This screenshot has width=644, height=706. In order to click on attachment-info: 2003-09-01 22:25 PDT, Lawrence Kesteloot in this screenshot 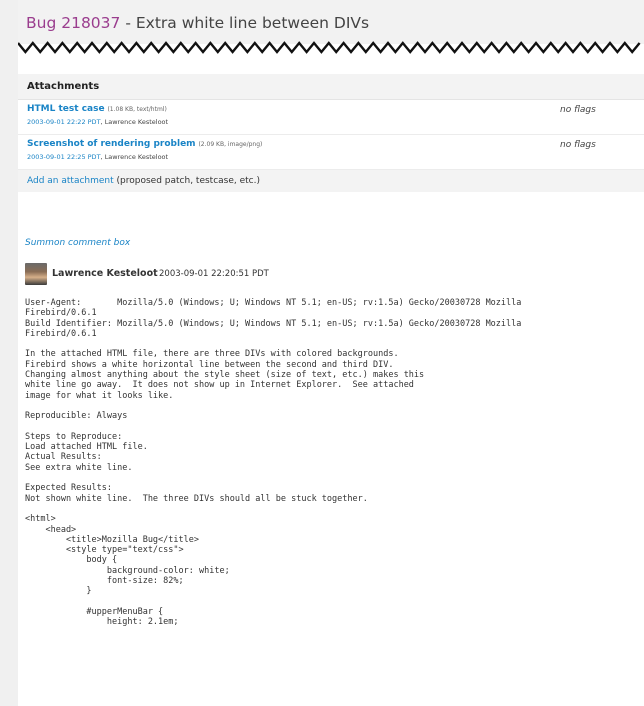, I will do `click(98, 157)`.